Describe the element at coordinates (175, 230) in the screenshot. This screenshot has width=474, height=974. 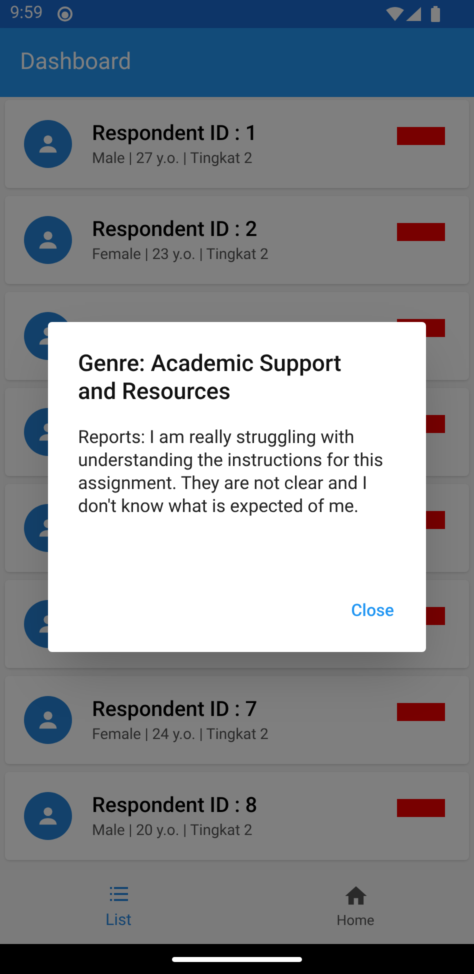
I see `respondent-title: Respondent ID : 2` at that location.